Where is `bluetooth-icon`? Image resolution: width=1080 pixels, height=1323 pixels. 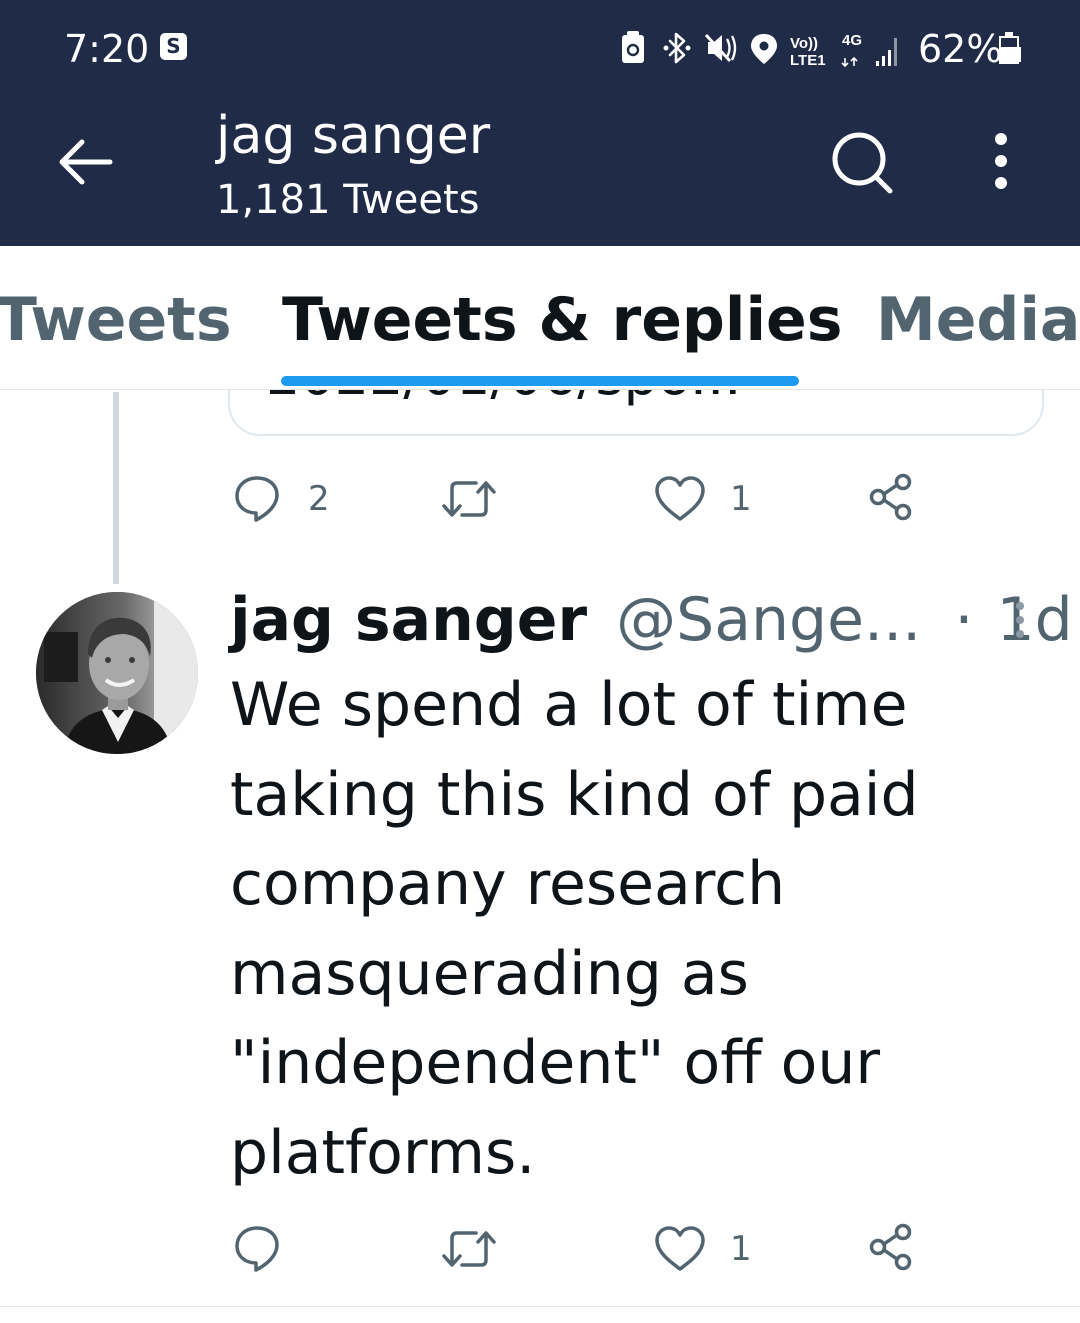
bluetooth-icon is located at coordinates (677, 48).